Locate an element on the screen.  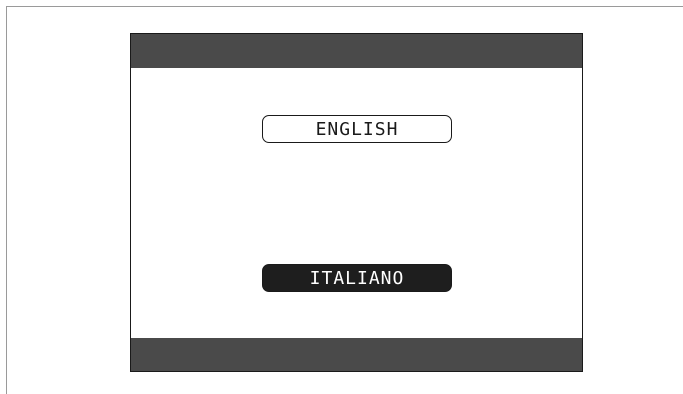
frame-left-line is located at coordinates (6, 200).